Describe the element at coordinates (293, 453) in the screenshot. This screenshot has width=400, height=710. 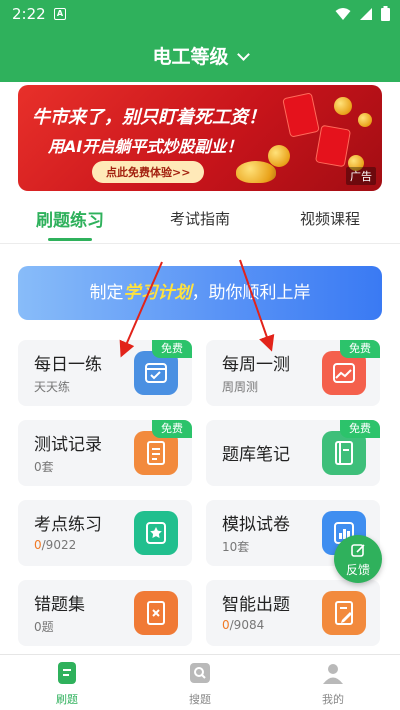
I see `card-question-notes: 题库笔记 免费` at that location.